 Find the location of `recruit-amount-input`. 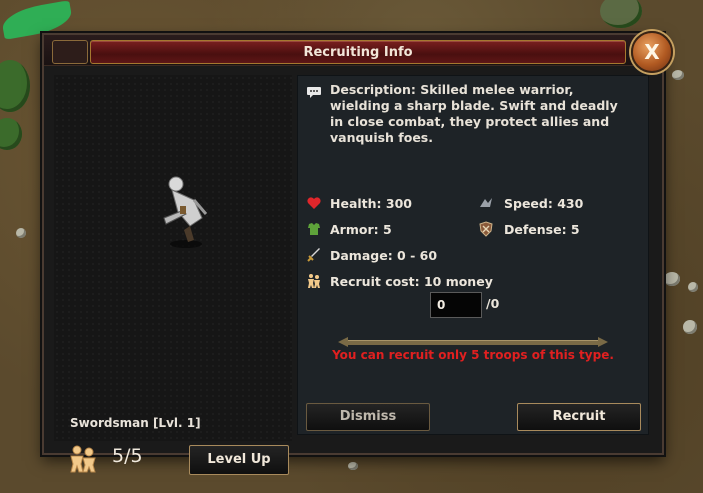

recruit-amount-input is located at coordinates (457, 304).